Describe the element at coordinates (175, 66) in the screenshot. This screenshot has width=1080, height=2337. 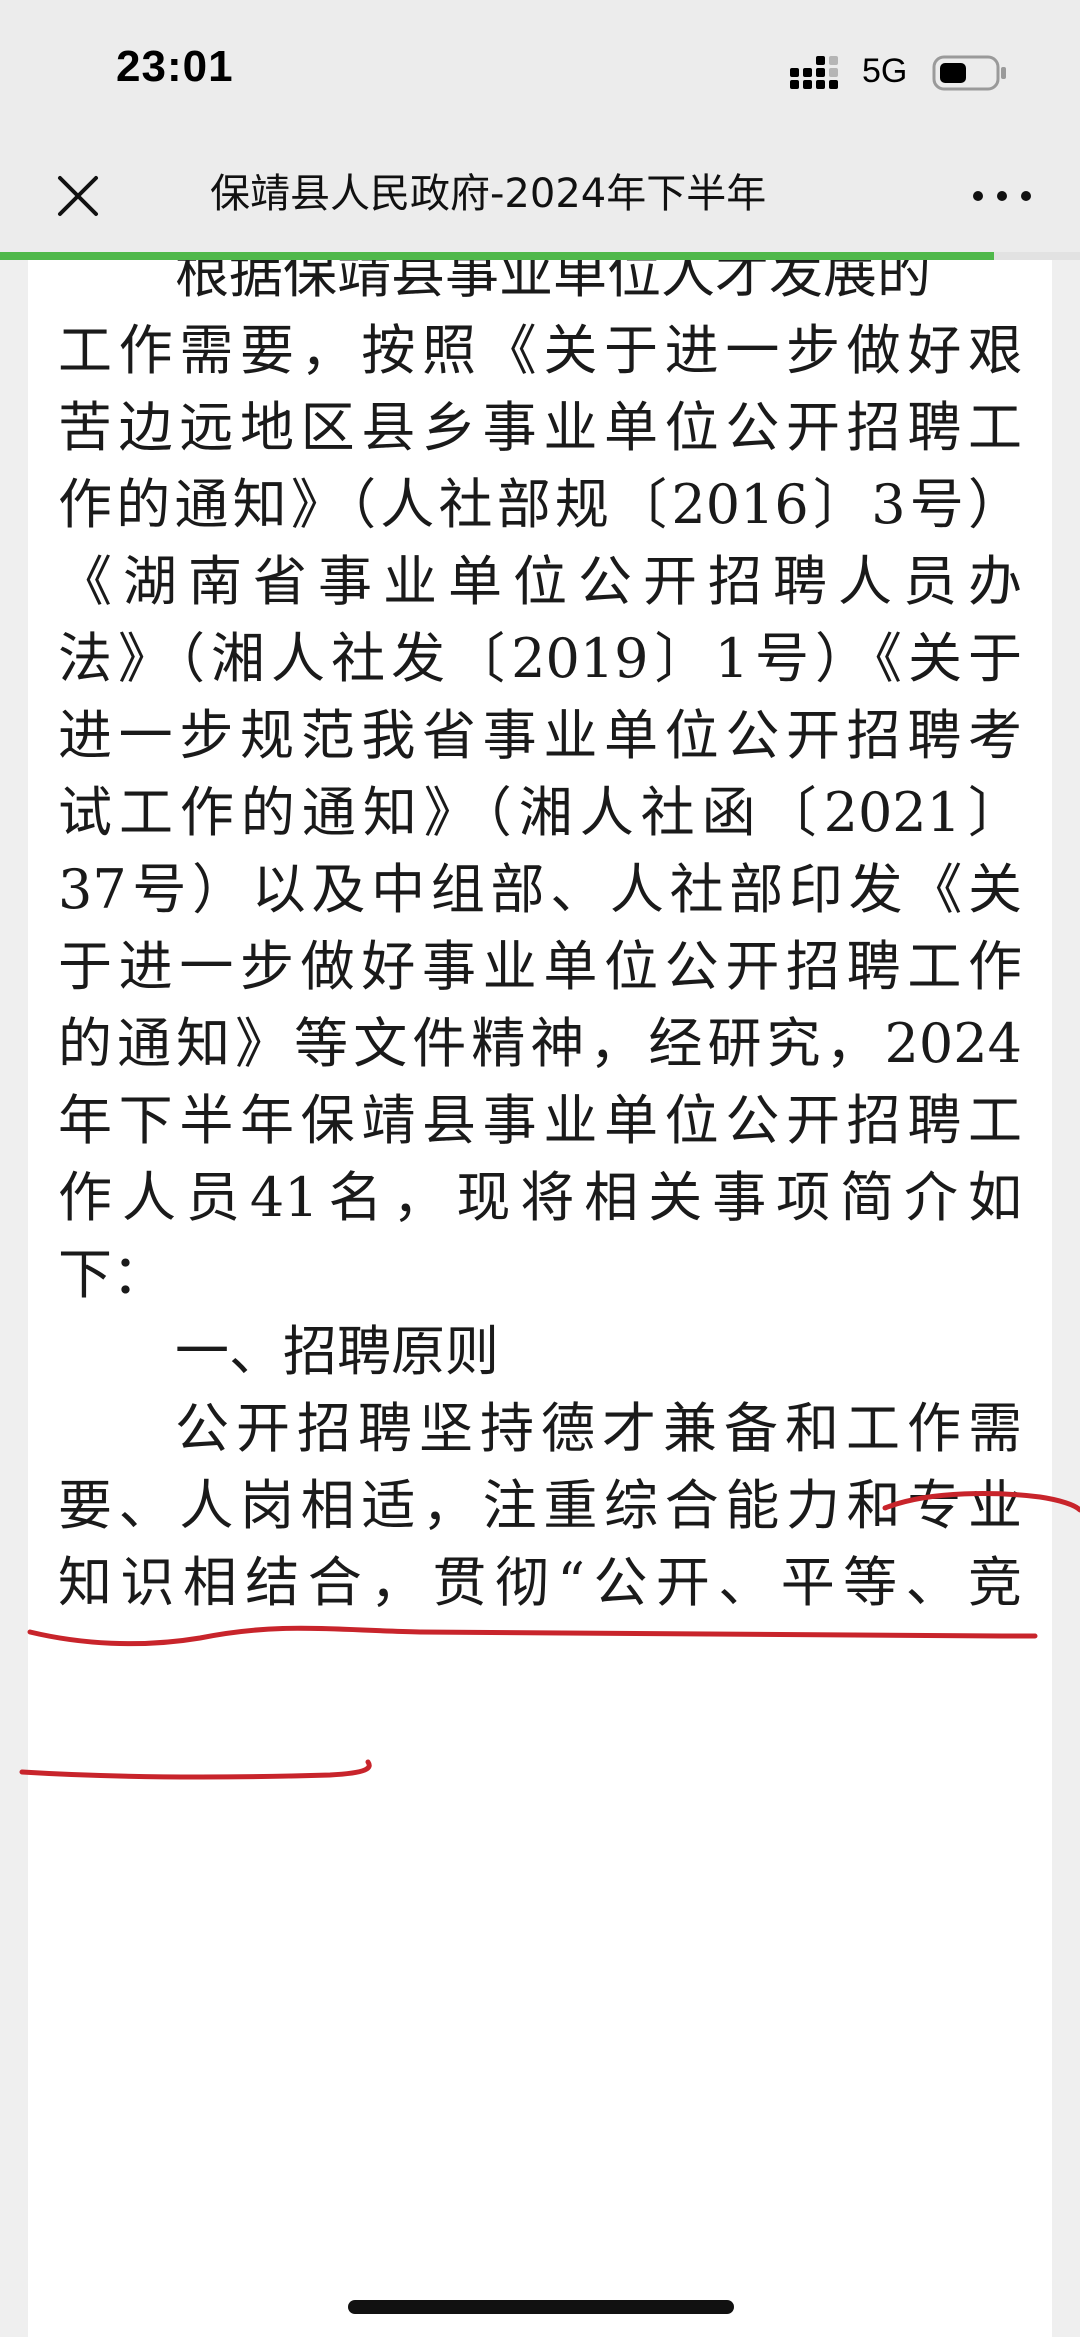
I see `status-time: 23:01` at that location.